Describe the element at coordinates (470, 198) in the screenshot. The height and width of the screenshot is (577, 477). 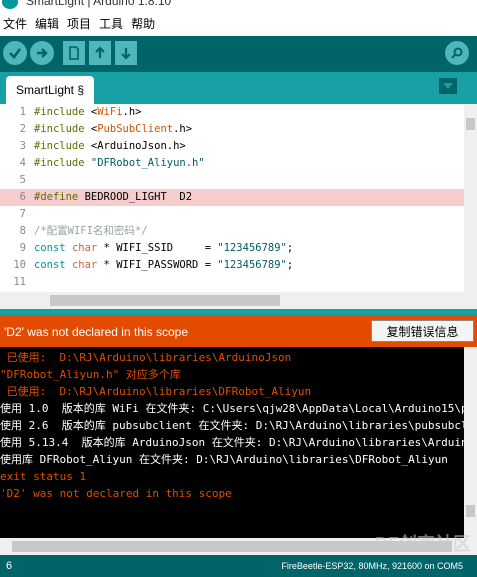
I see `editor-vertical-scrollbar` at that location.